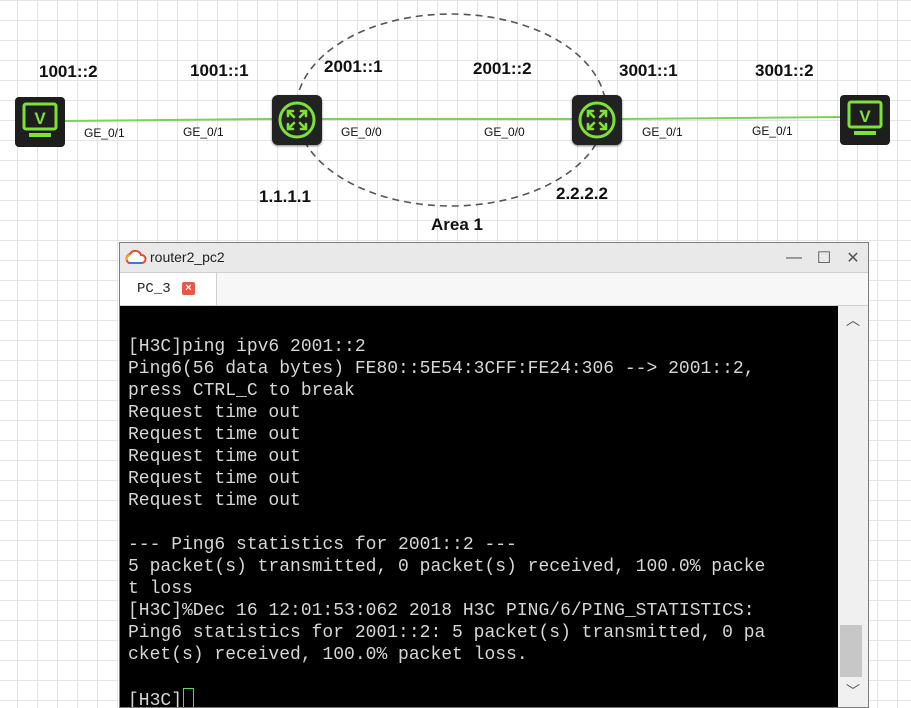 This screenshot has height=708, width=911. What do you see at coordinates (353, 66) in the screenshot?
I see `address-label-r1-right: 2001::1` at bounding box center [353, 66].